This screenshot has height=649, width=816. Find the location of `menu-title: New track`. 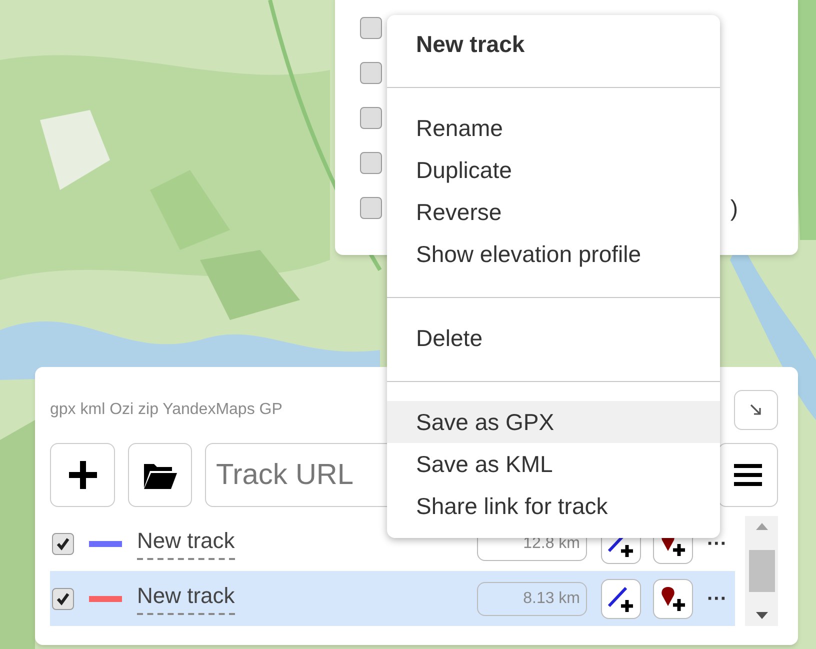

menu-title: New track is located at coordinates (470, 44).